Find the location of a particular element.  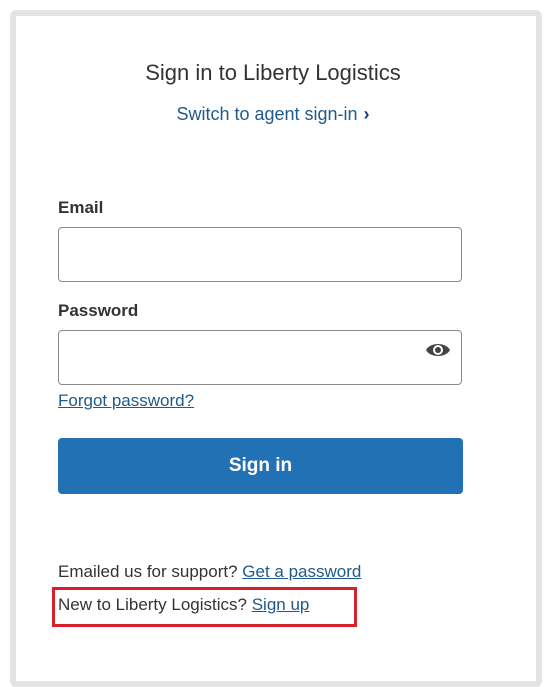

switch-to-agent-signin-link: Switch to agent sign-in › is located at coordinates (273, 114).